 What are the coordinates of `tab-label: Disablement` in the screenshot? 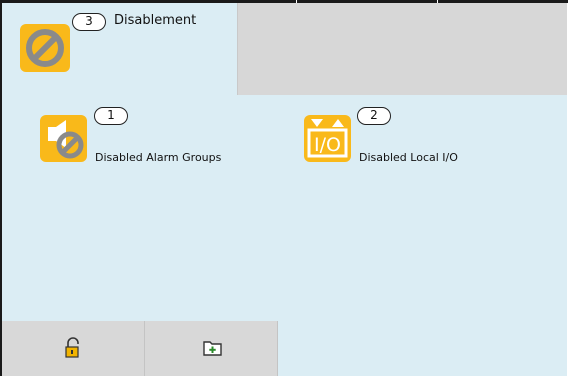 It's located at (155, 20).